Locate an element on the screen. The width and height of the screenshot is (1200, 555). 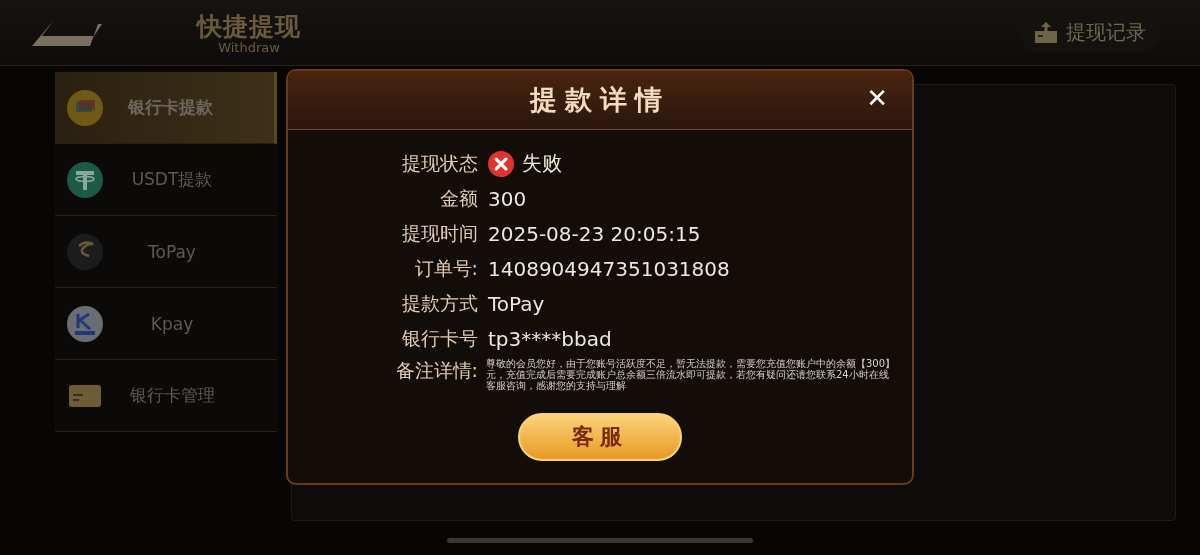
customer-service-button: 客服 is located at coordinates (600, 437).